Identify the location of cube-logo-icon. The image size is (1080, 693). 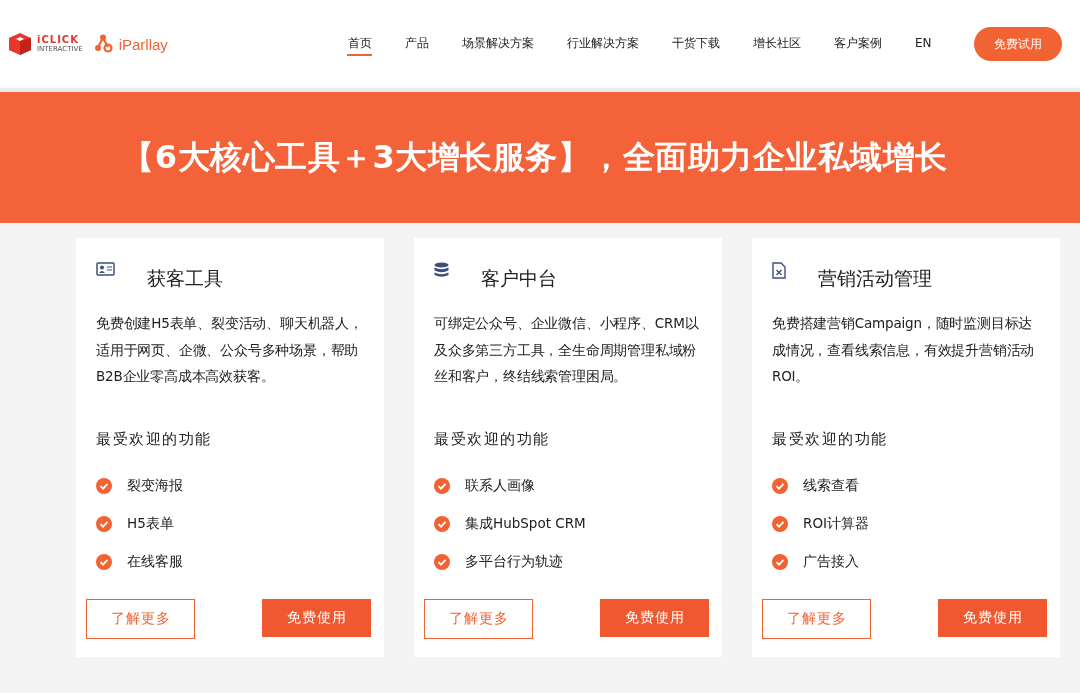
(20, 44).